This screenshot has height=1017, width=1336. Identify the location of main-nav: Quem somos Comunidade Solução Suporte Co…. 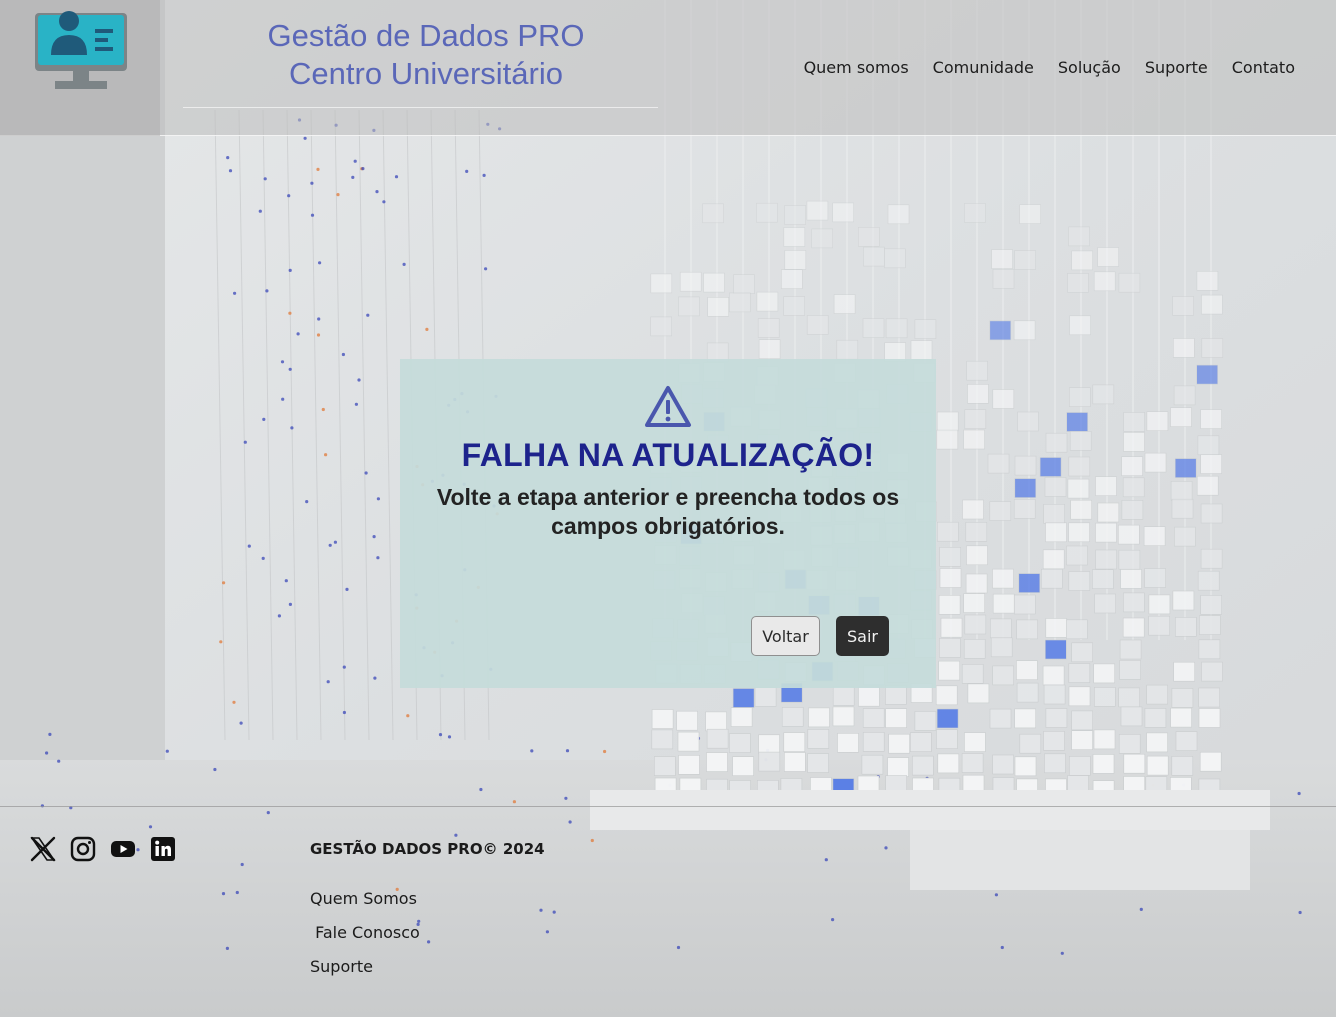
(1049, 67).